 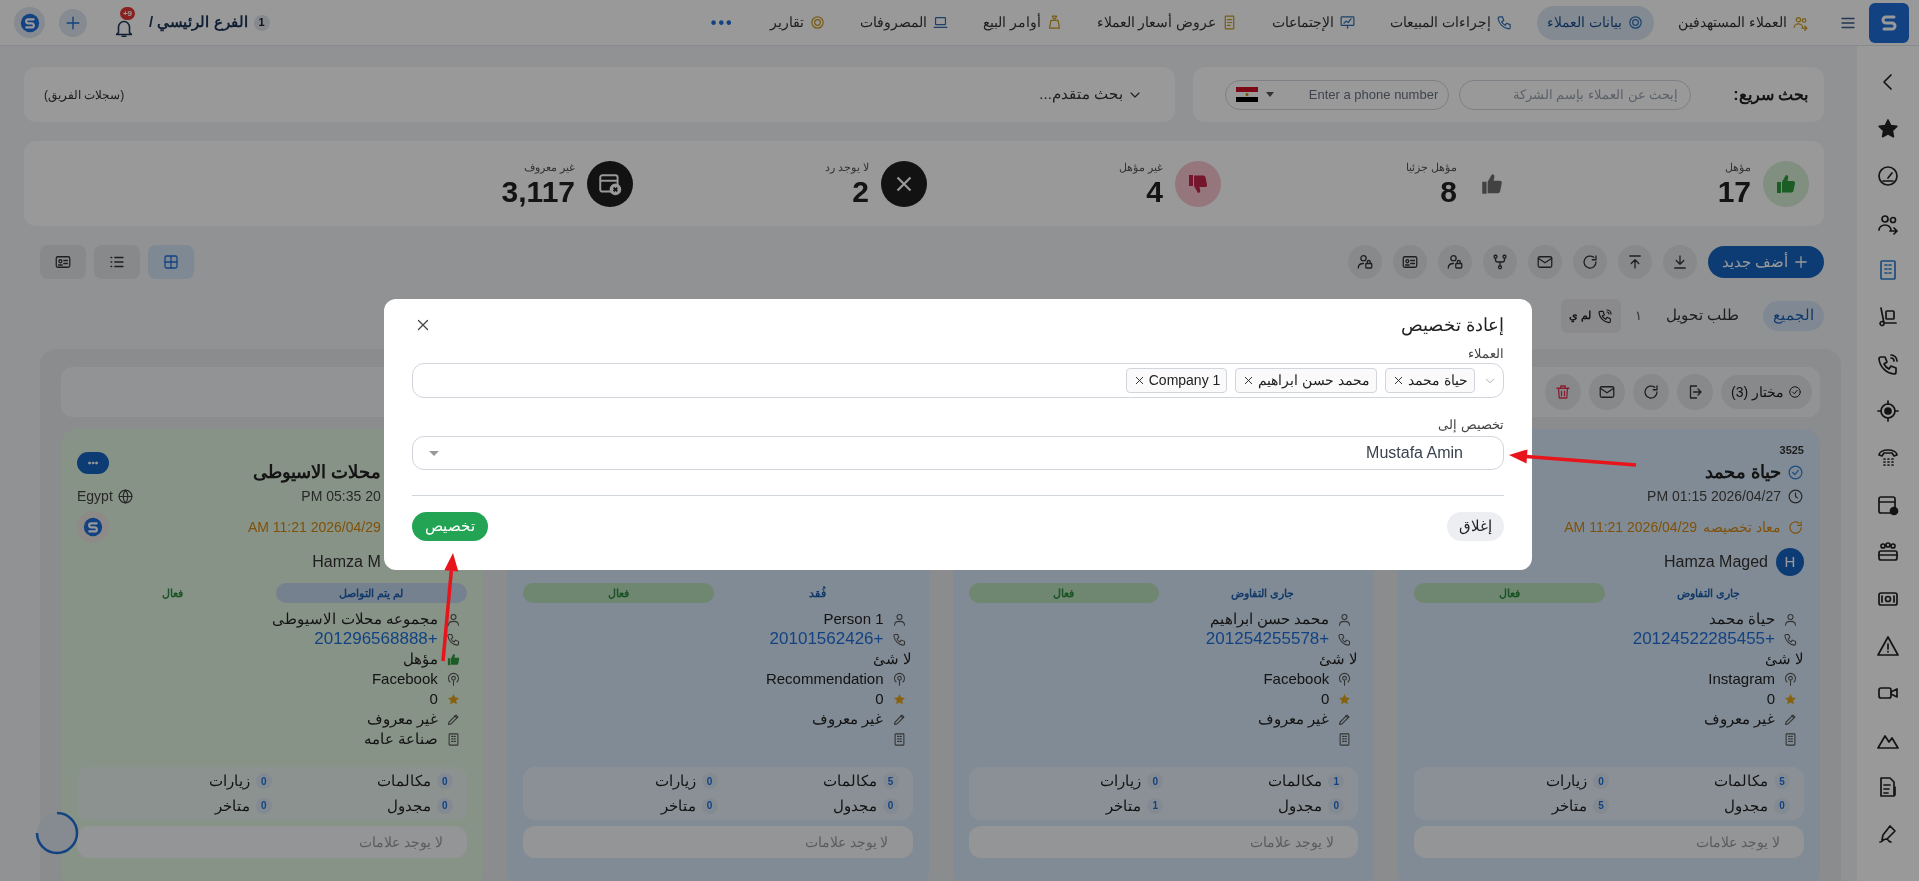 I want to click on nav-tab: الإجتماعات, so click(x=1314, y=22).